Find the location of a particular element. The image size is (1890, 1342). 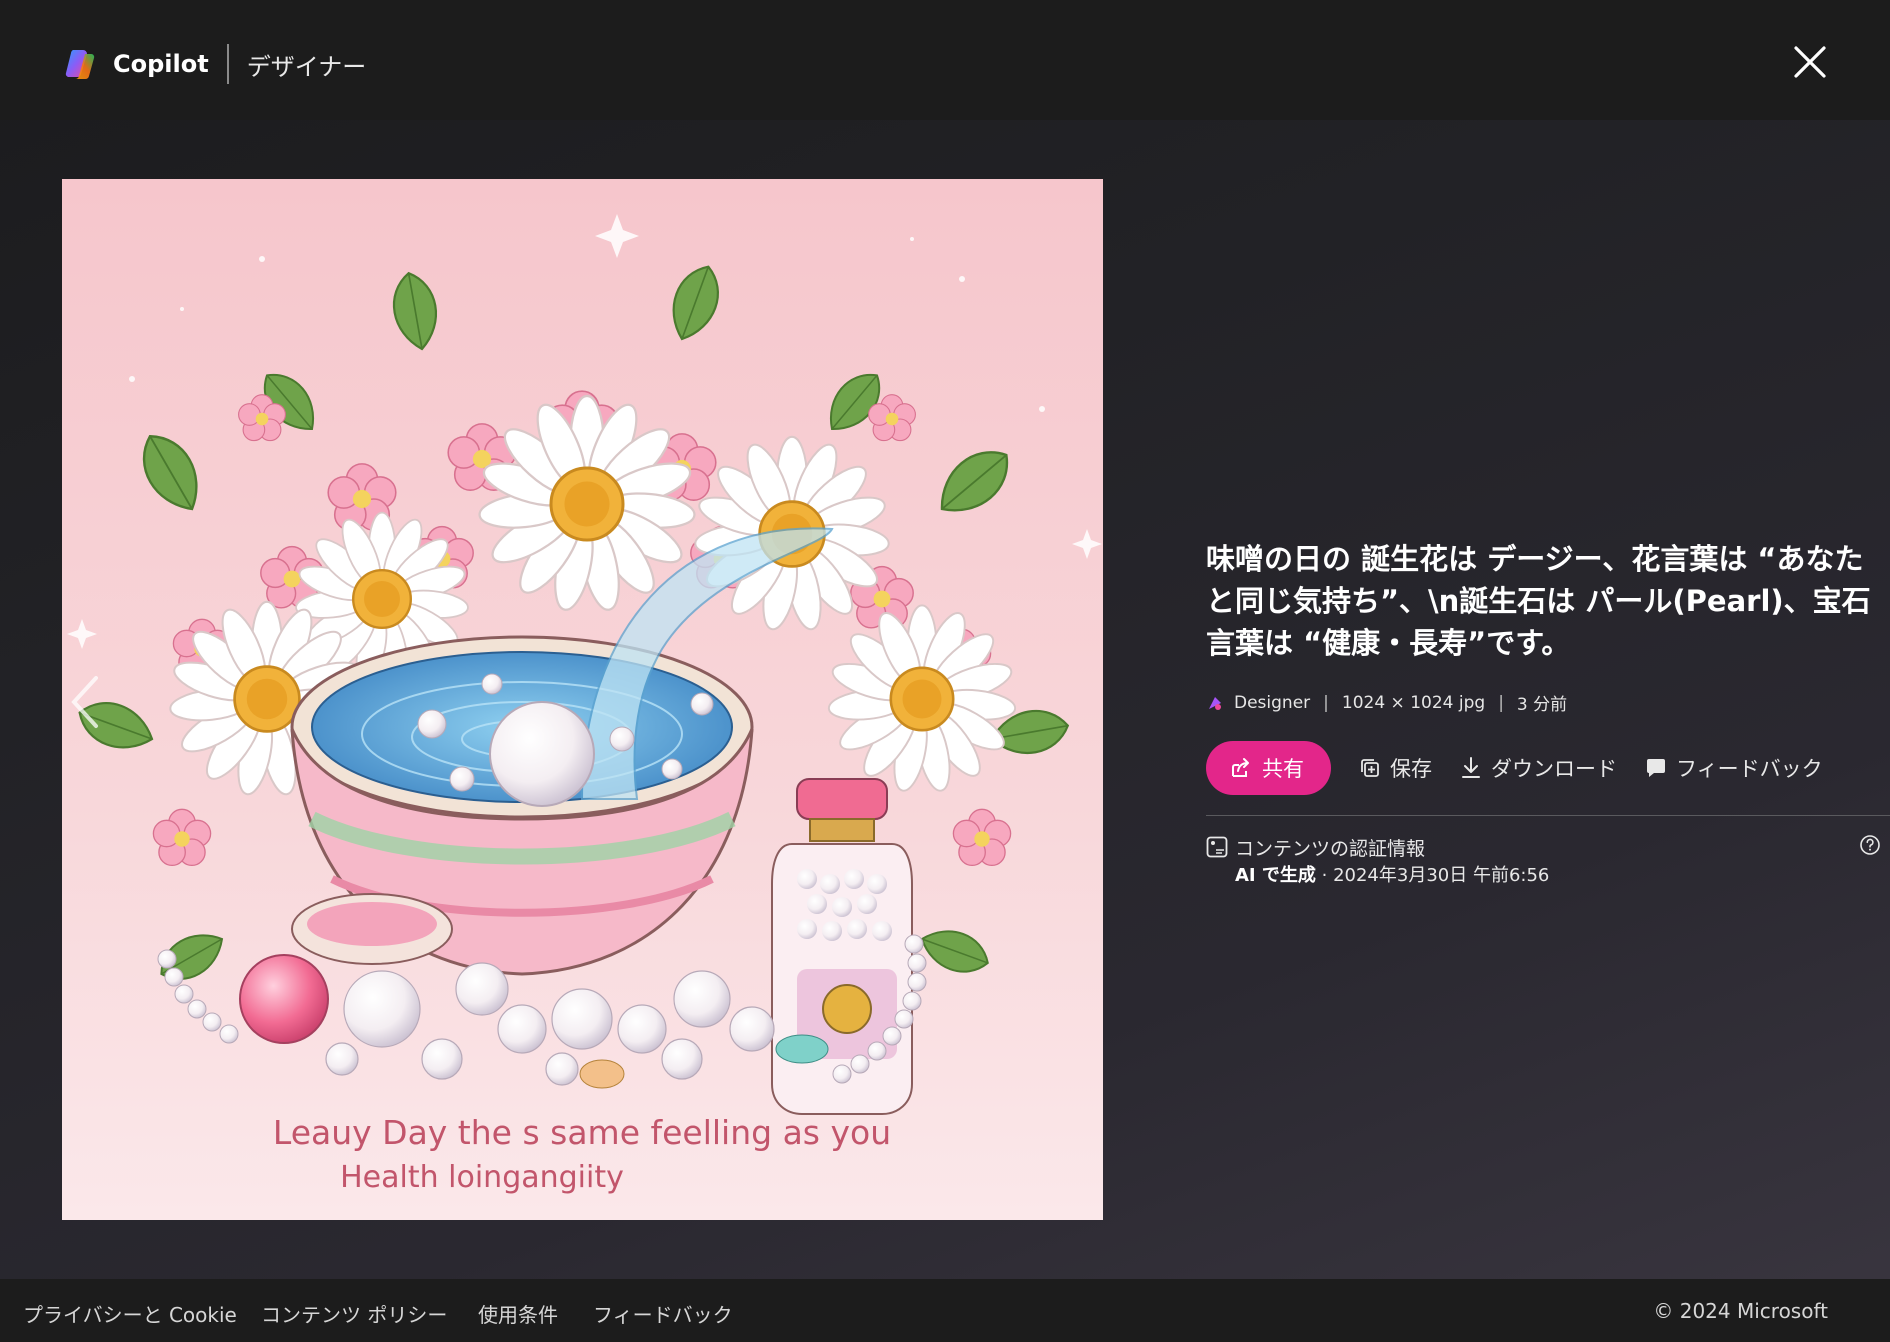

download-label: ダウンロード is located at coordinates (1554, 769).